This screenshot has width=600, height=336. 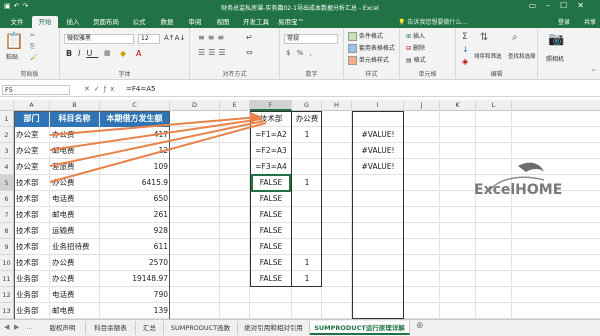 I want to click on add-sheet-icon: ⊕, so click(x=420, y=326).